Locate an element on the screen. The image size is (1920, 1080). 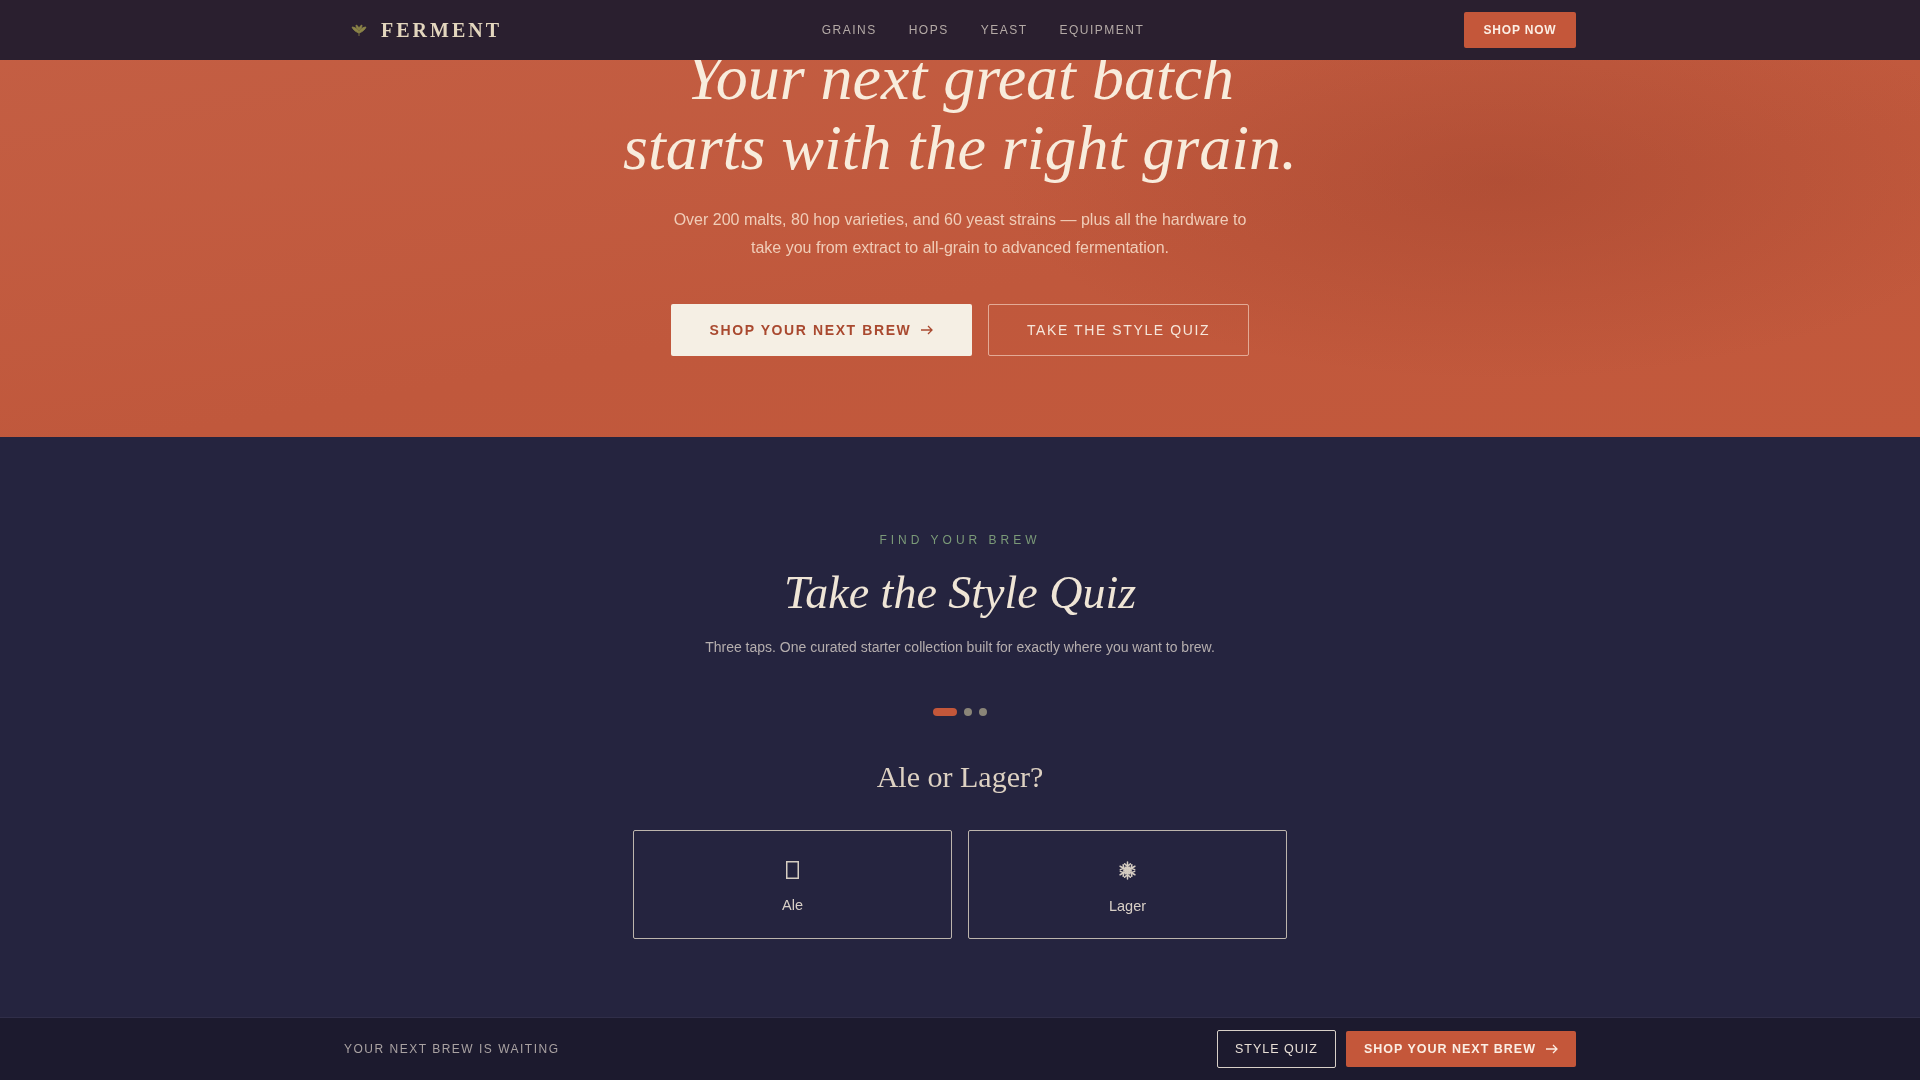
hero-description: Over 200 malts, 80 hop varieties, and 60 yeast strains — plus all the hardware to take you from extract to all-grain to advanced fermentation. is located at coordinates (960, 234).